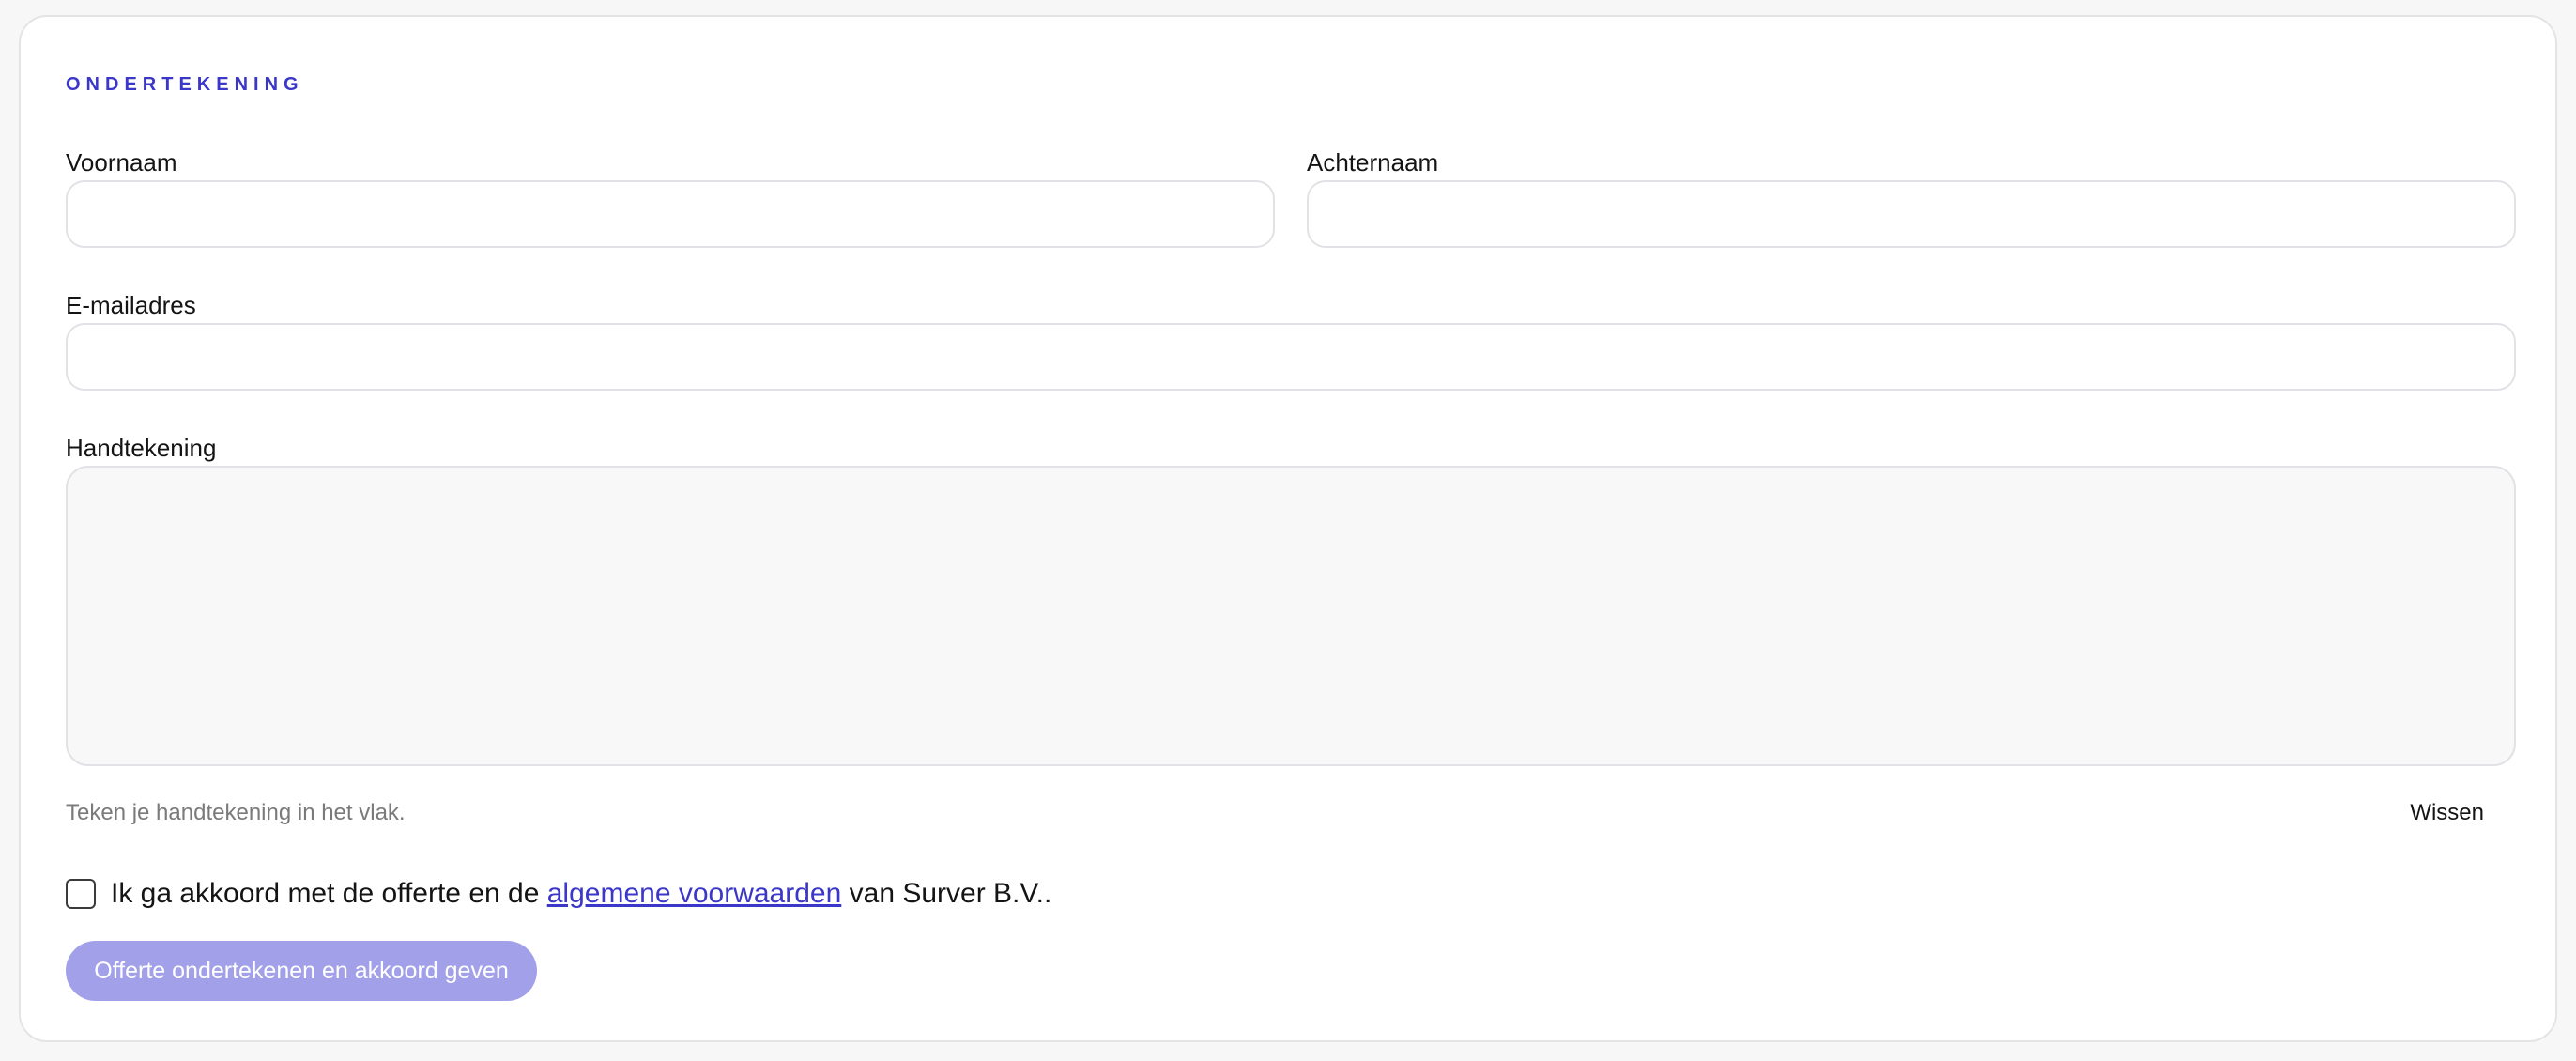 The height and width of the screenshot is (1061, 2576). Describe the element at coordinates (236, 812) in the screenshot. I see `signature-hint: Teken je handtekening in het vlak.` at that location.